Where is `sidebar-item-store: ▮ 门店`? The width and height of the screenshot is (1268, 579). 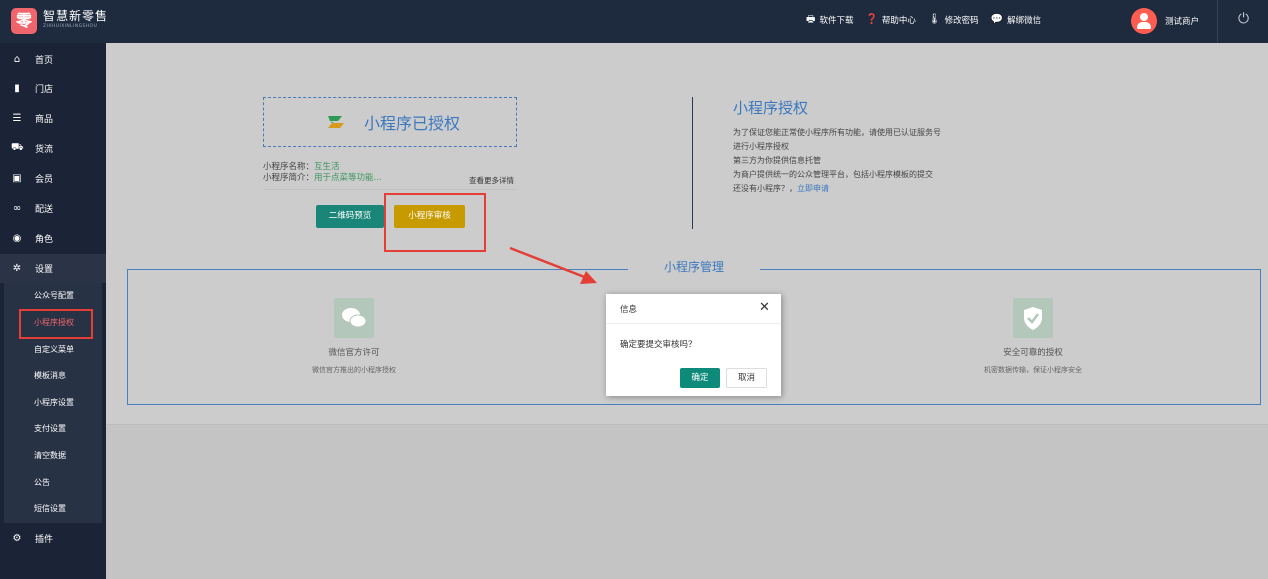 sidebar-item-store: ▮ 门店 is located at coordinates (53, 88).